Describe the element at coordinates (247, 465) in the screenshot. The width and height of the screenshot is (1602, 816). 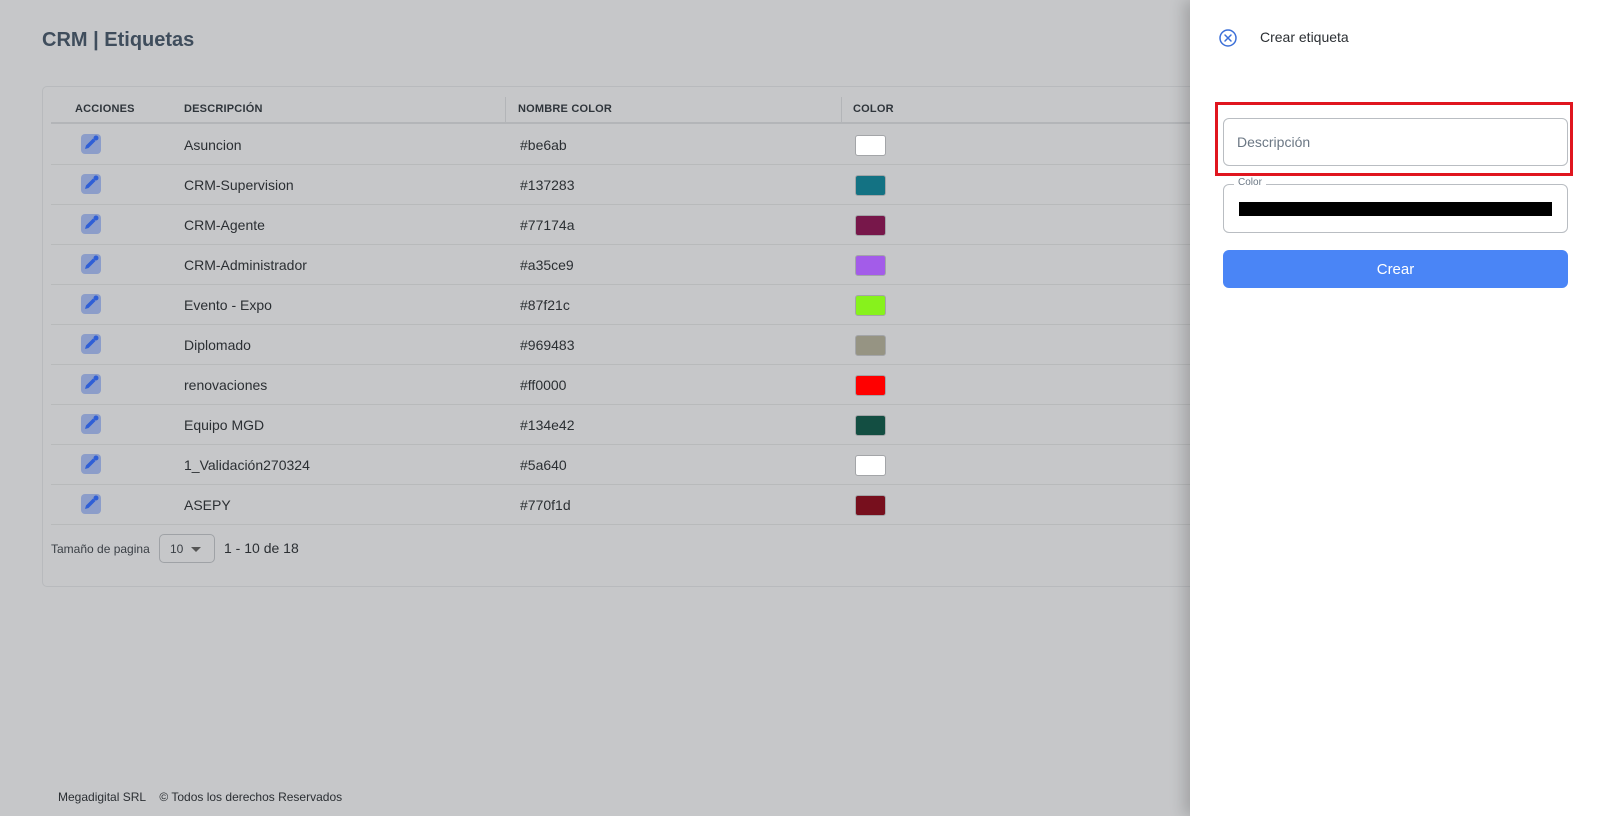
I see `row-description: 1_Validación270324` at that location.